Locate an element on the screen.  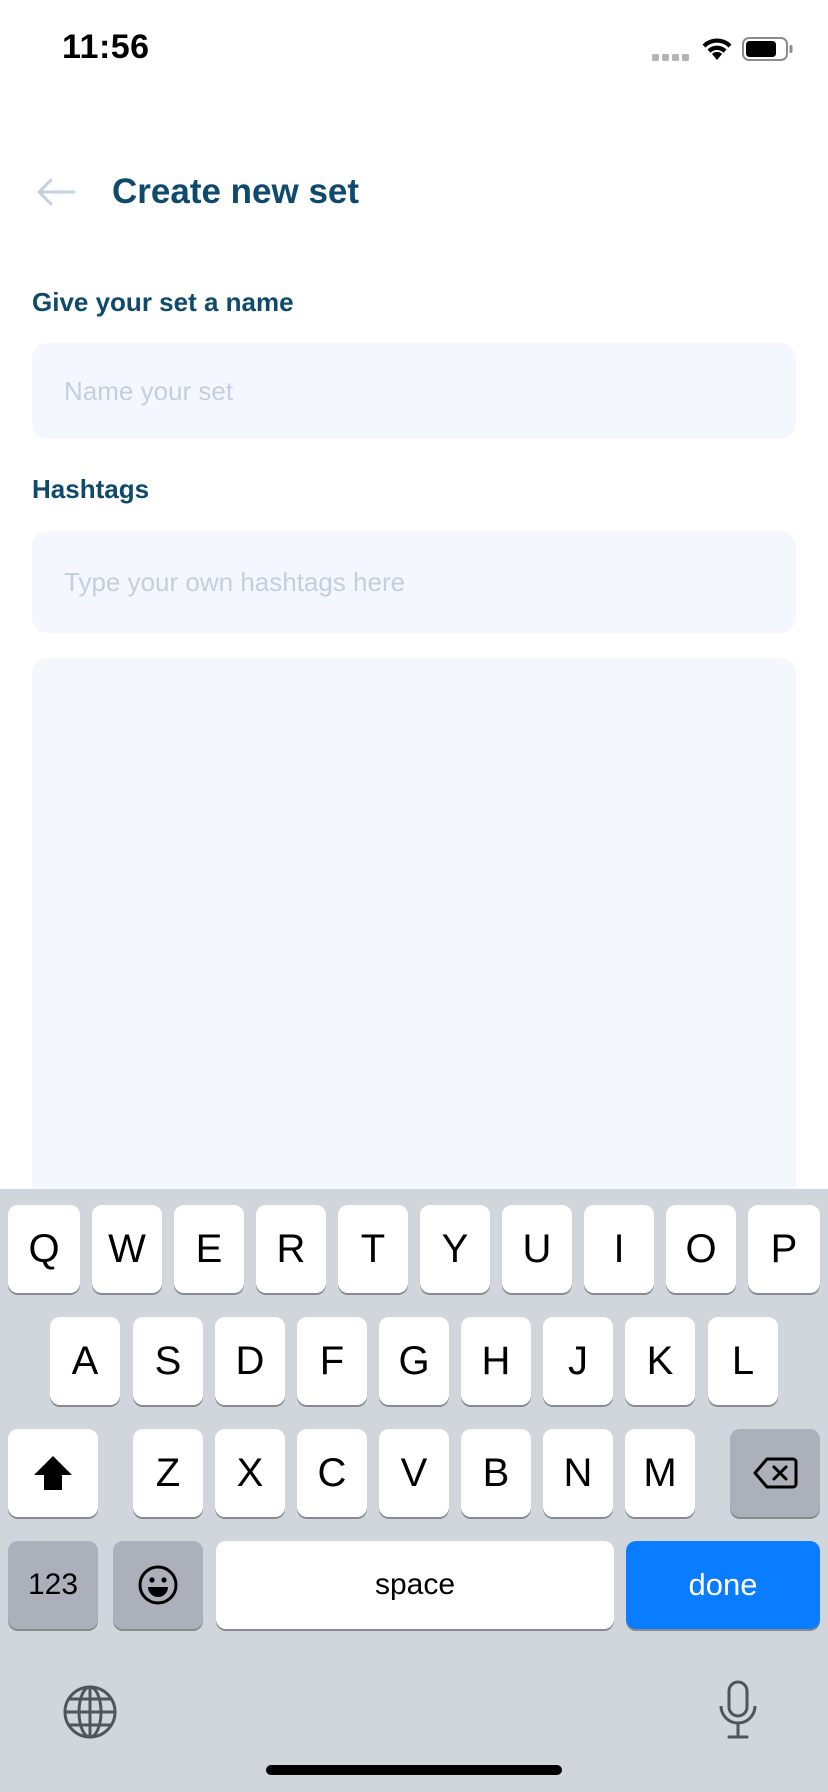
key-e: E is located at coordinates (209, 1249).